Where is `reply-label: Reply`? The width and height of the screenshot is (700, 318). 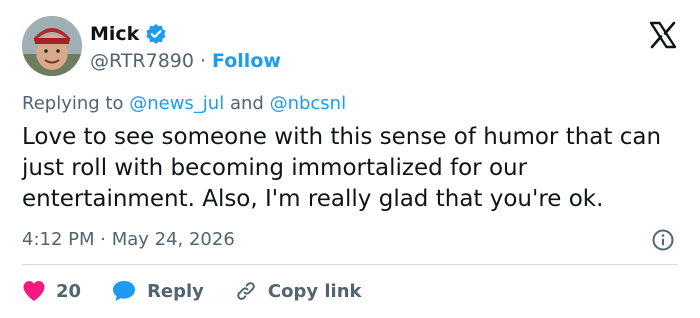 reply-label: Reply is located at coordinates (175, 291).